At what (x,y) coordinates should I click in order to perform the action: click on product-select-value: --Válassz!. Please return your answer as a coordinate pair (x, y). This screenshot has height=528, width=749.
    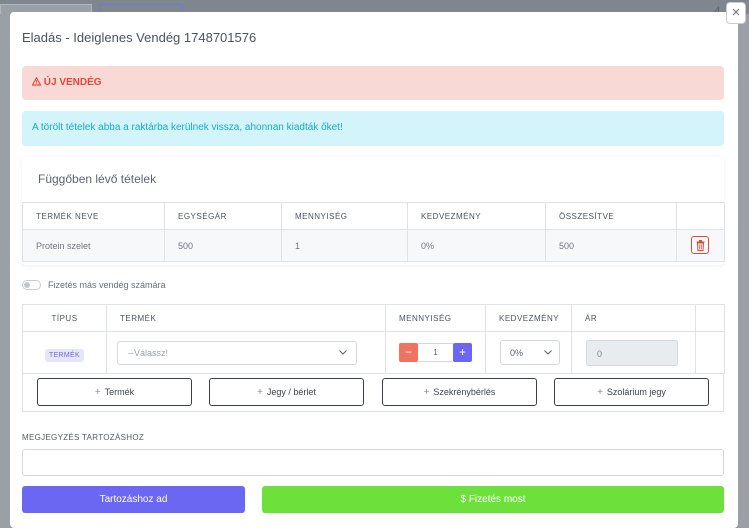
    Looking at the image, I should click on (148, 352).